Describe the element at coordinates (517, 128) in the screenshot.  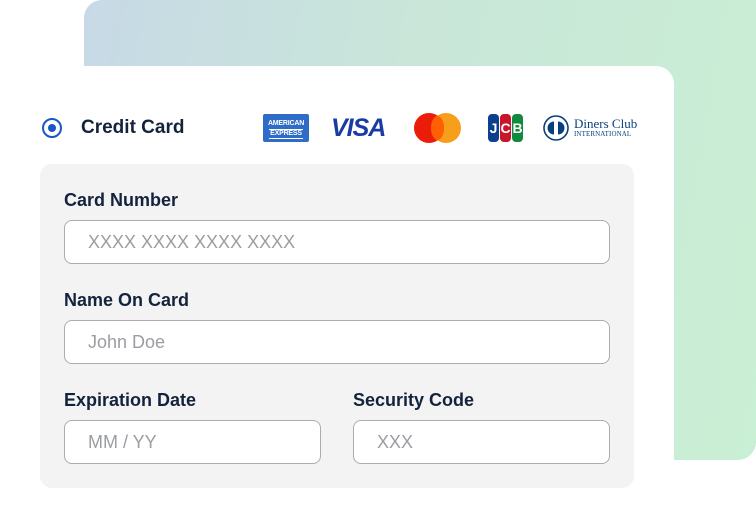
I see `jcb-letter-b: B` at that location.